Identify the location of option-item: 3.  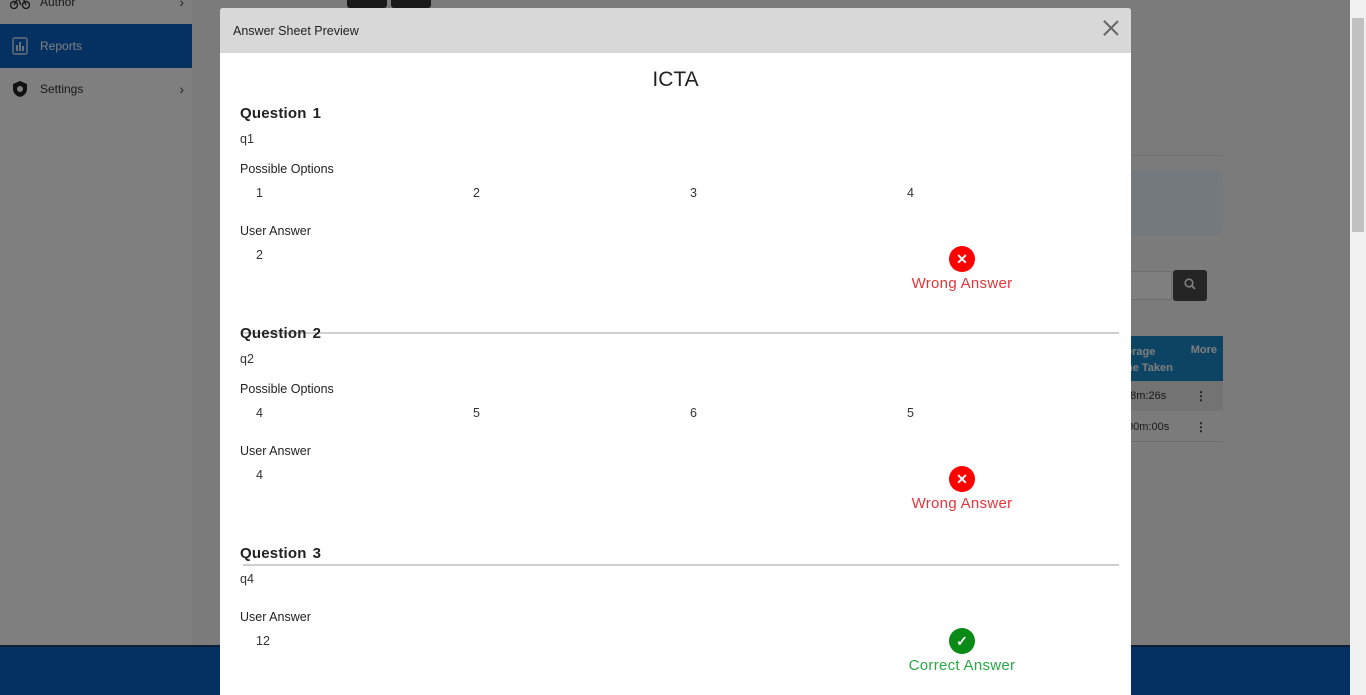
(693, 193).